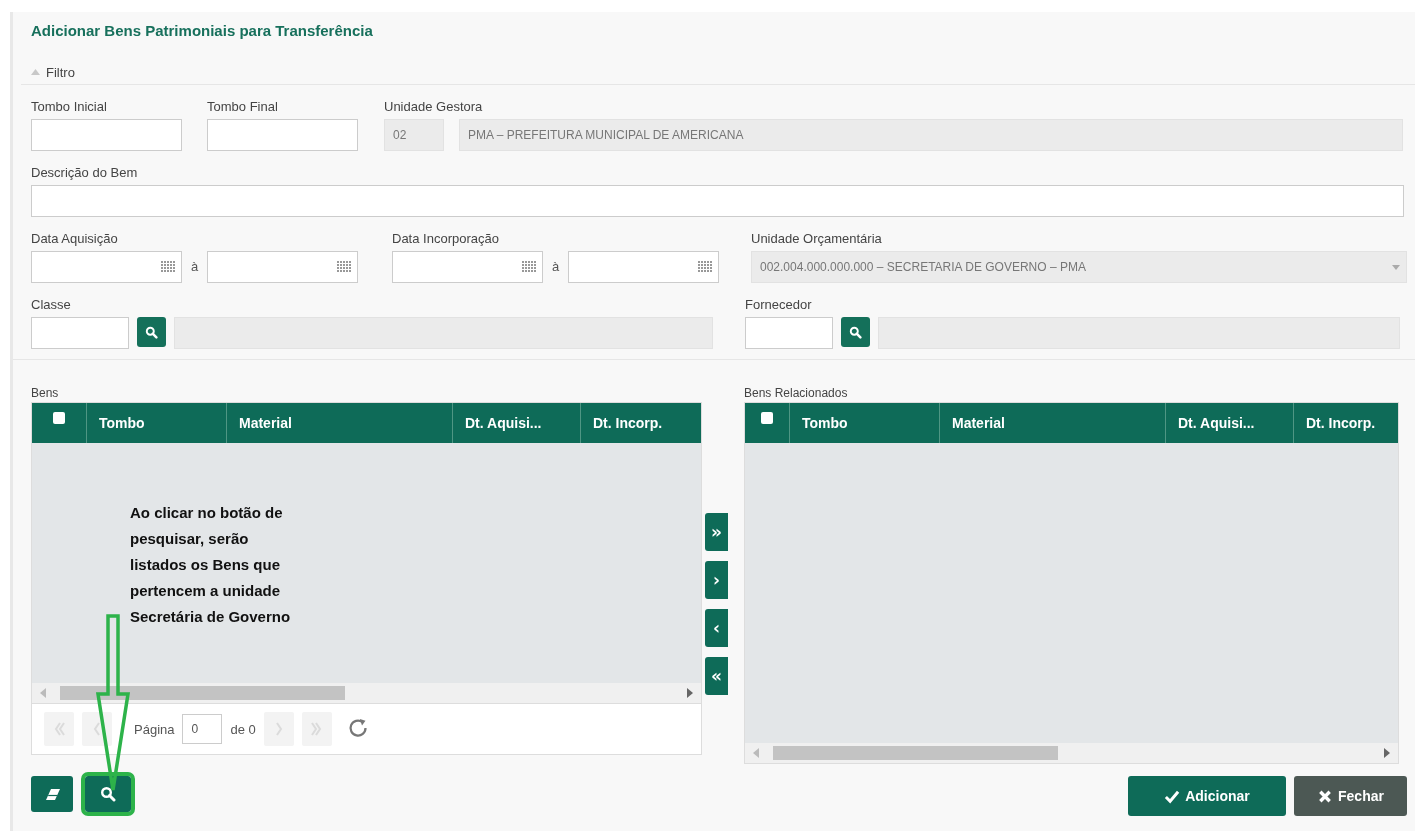 Image resolution: width=1415 pixels, height=831 pixels. I want to click on field-label: Tombo Final, so click(243, 107).